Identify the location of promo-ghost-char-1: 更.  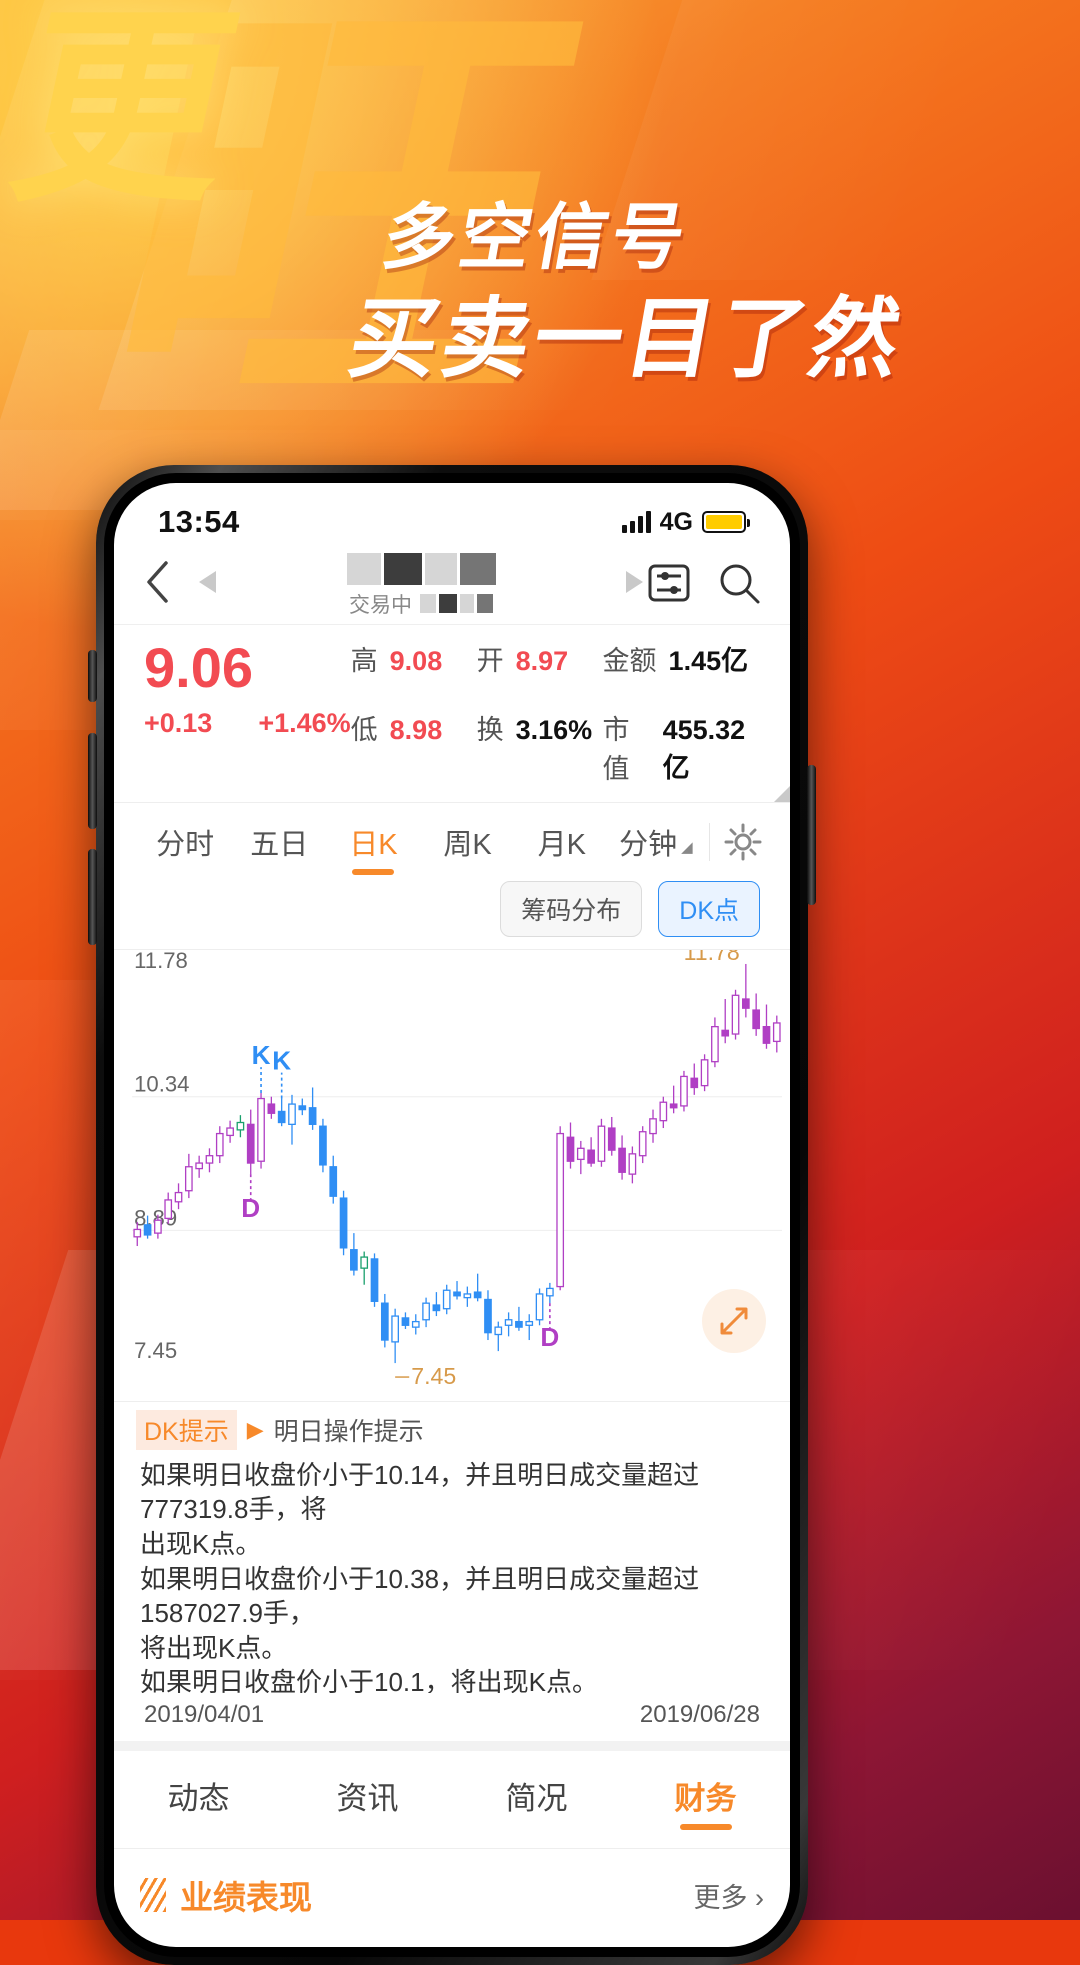
(125, 113).